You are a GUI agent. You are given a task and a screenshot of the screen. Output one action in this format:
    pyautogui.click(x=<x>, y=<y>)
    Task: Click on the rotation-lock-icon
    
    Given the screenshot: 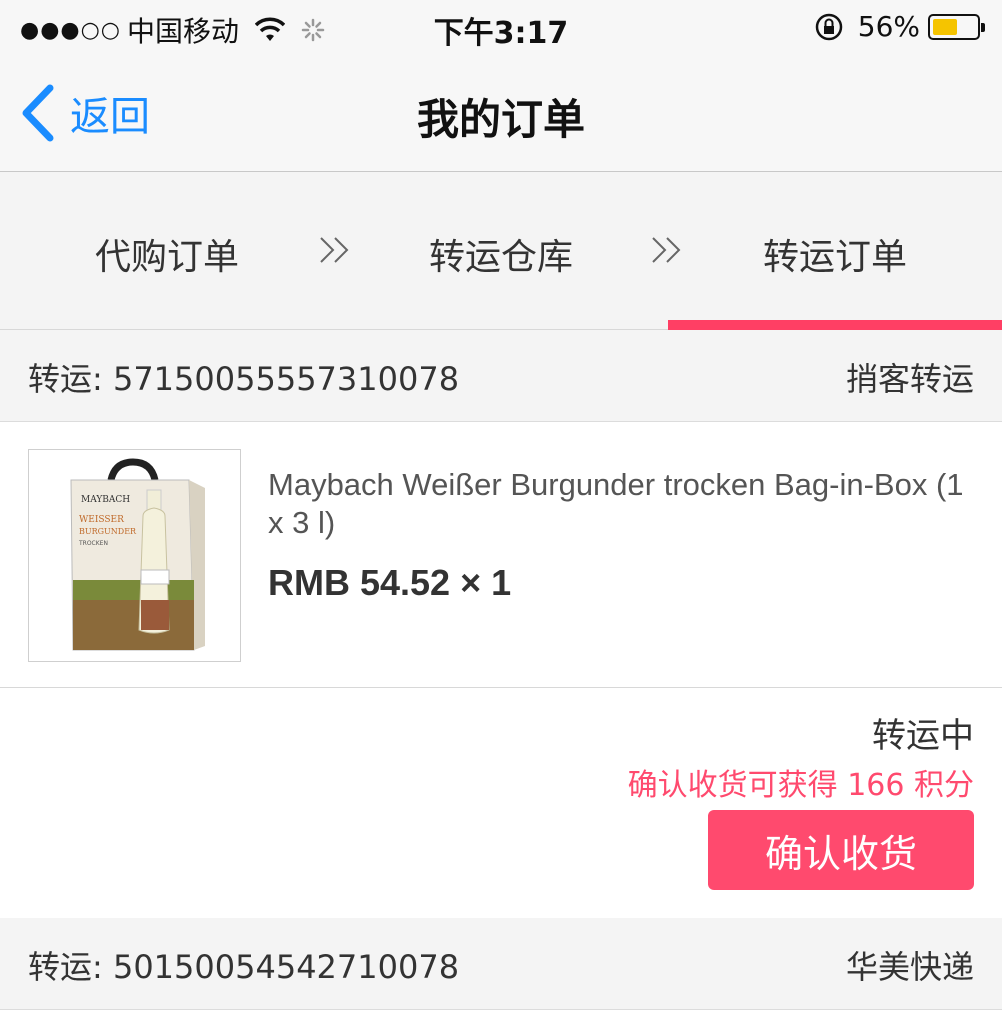 What is the action you would take?
    pyautogui.click(x=829, y=26)
    